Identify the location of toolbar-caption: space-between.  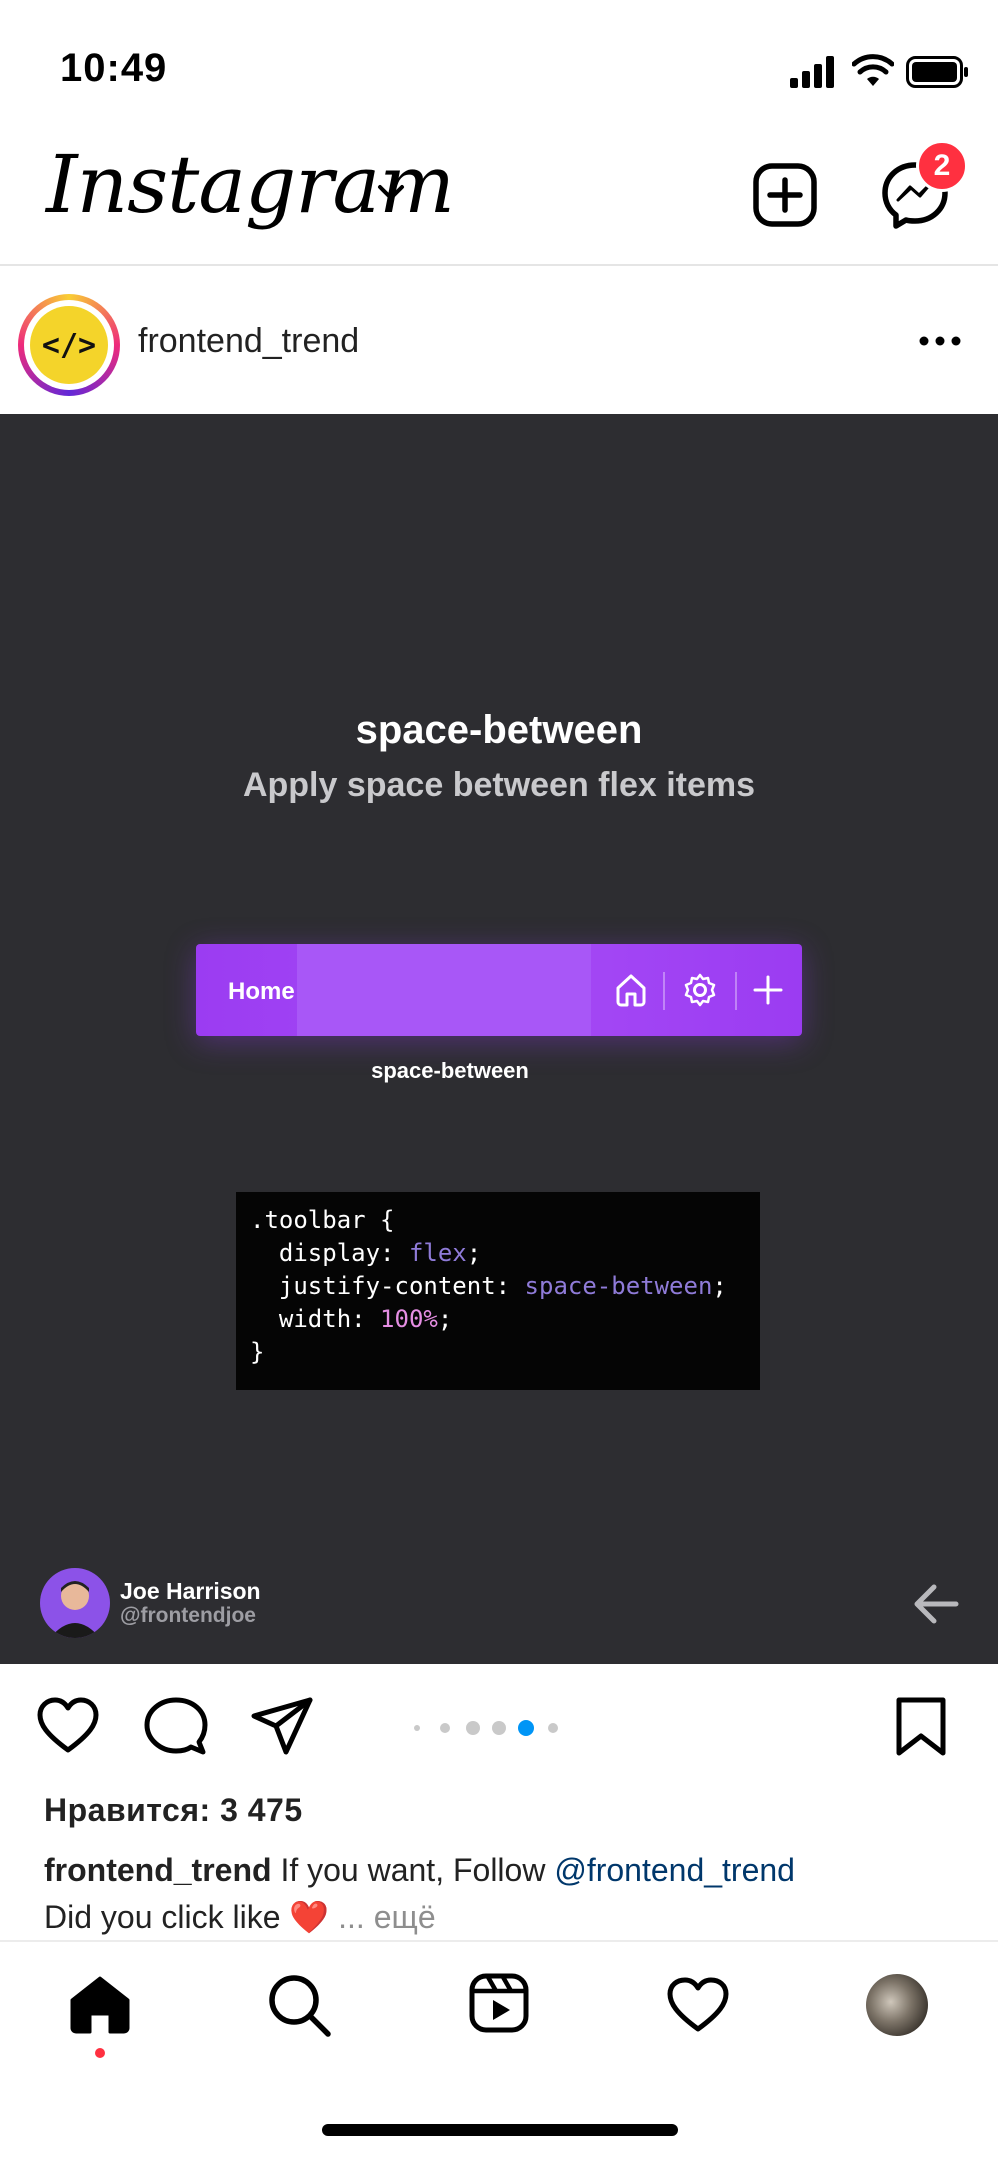
(450, 1070).